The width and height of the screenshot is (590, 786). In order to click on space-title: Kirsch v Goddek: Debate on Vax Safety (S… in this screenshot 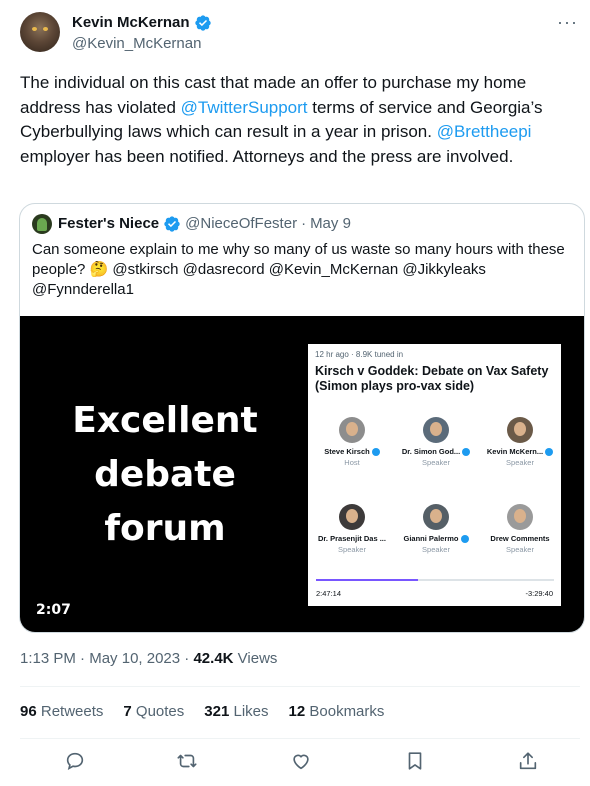, I will do `click(432, 378)`.